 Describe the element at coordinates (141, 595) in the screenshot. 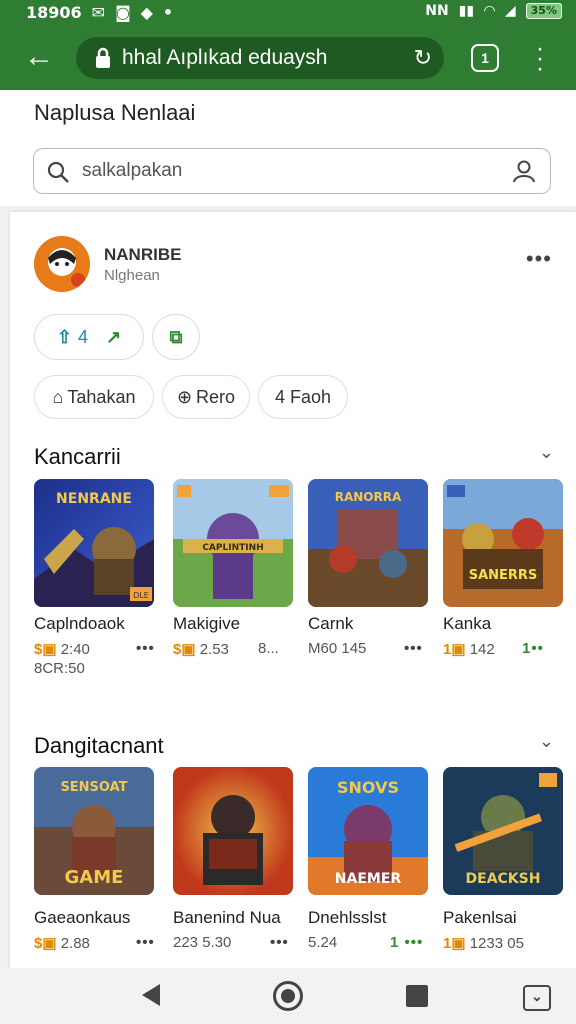

I see `svg-text: DLE` at that location.